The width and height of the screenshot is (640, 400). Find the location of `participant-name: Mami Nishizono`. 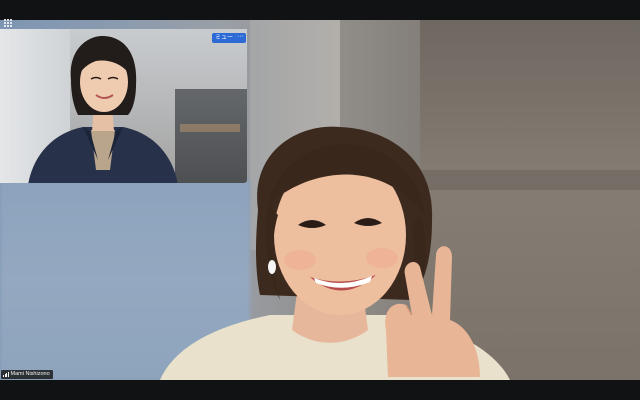

participant-name: Mami Nishizono is located at coordinates (30, 374).